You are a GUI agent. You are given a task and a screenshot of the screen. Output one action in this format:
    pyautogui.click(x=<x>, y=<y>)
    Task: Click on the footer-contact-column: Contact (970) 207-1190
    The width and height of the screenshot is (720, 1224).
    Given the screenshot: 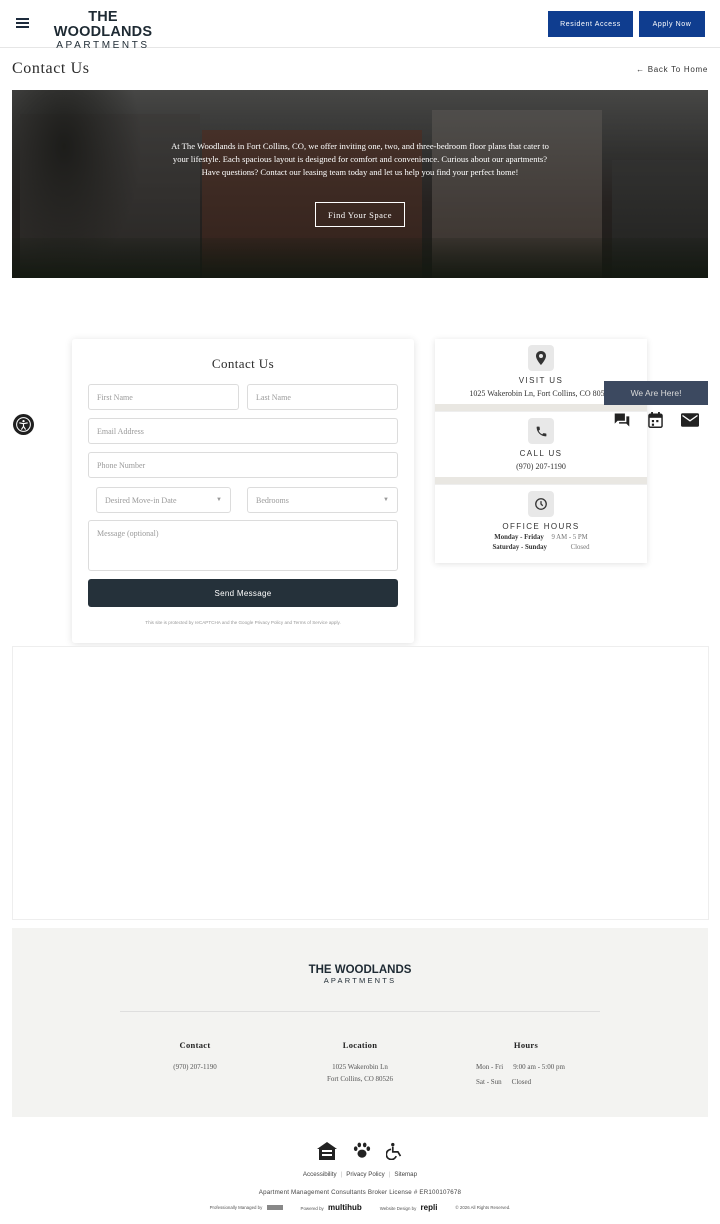 What is the action you would take?
    pyautogui.click(x=195, y=1057)
    